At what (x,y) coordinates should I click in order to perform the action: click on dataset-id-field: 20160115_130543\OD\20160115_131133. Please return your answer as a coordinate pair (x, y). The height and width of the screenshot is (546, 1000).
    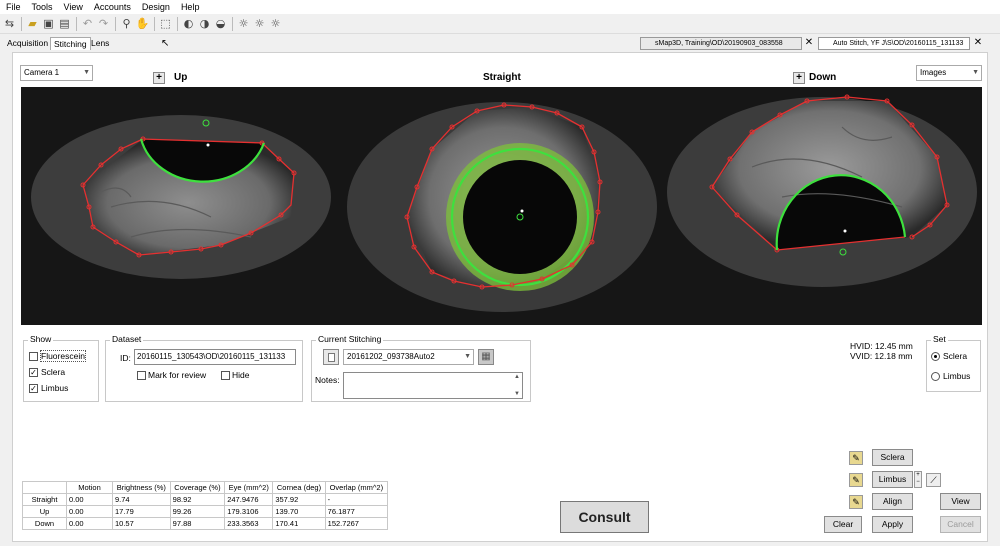
    Looking at the image, I should click on (215, 357).